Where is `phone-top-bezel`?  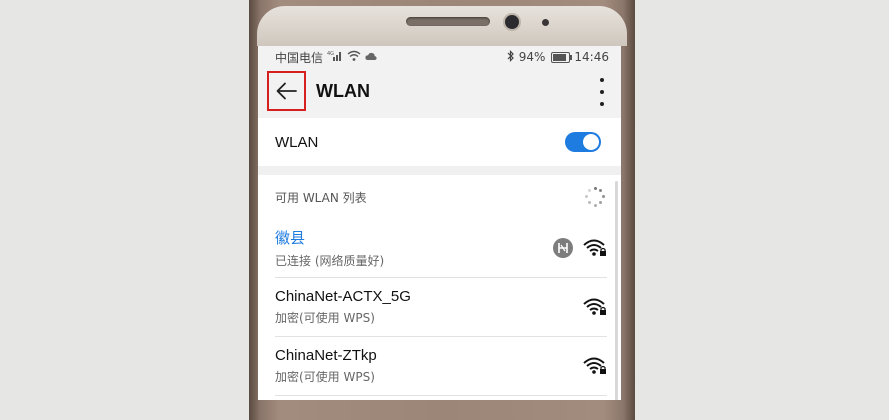
phone-top-bezel is located at coordinates (442, 26).